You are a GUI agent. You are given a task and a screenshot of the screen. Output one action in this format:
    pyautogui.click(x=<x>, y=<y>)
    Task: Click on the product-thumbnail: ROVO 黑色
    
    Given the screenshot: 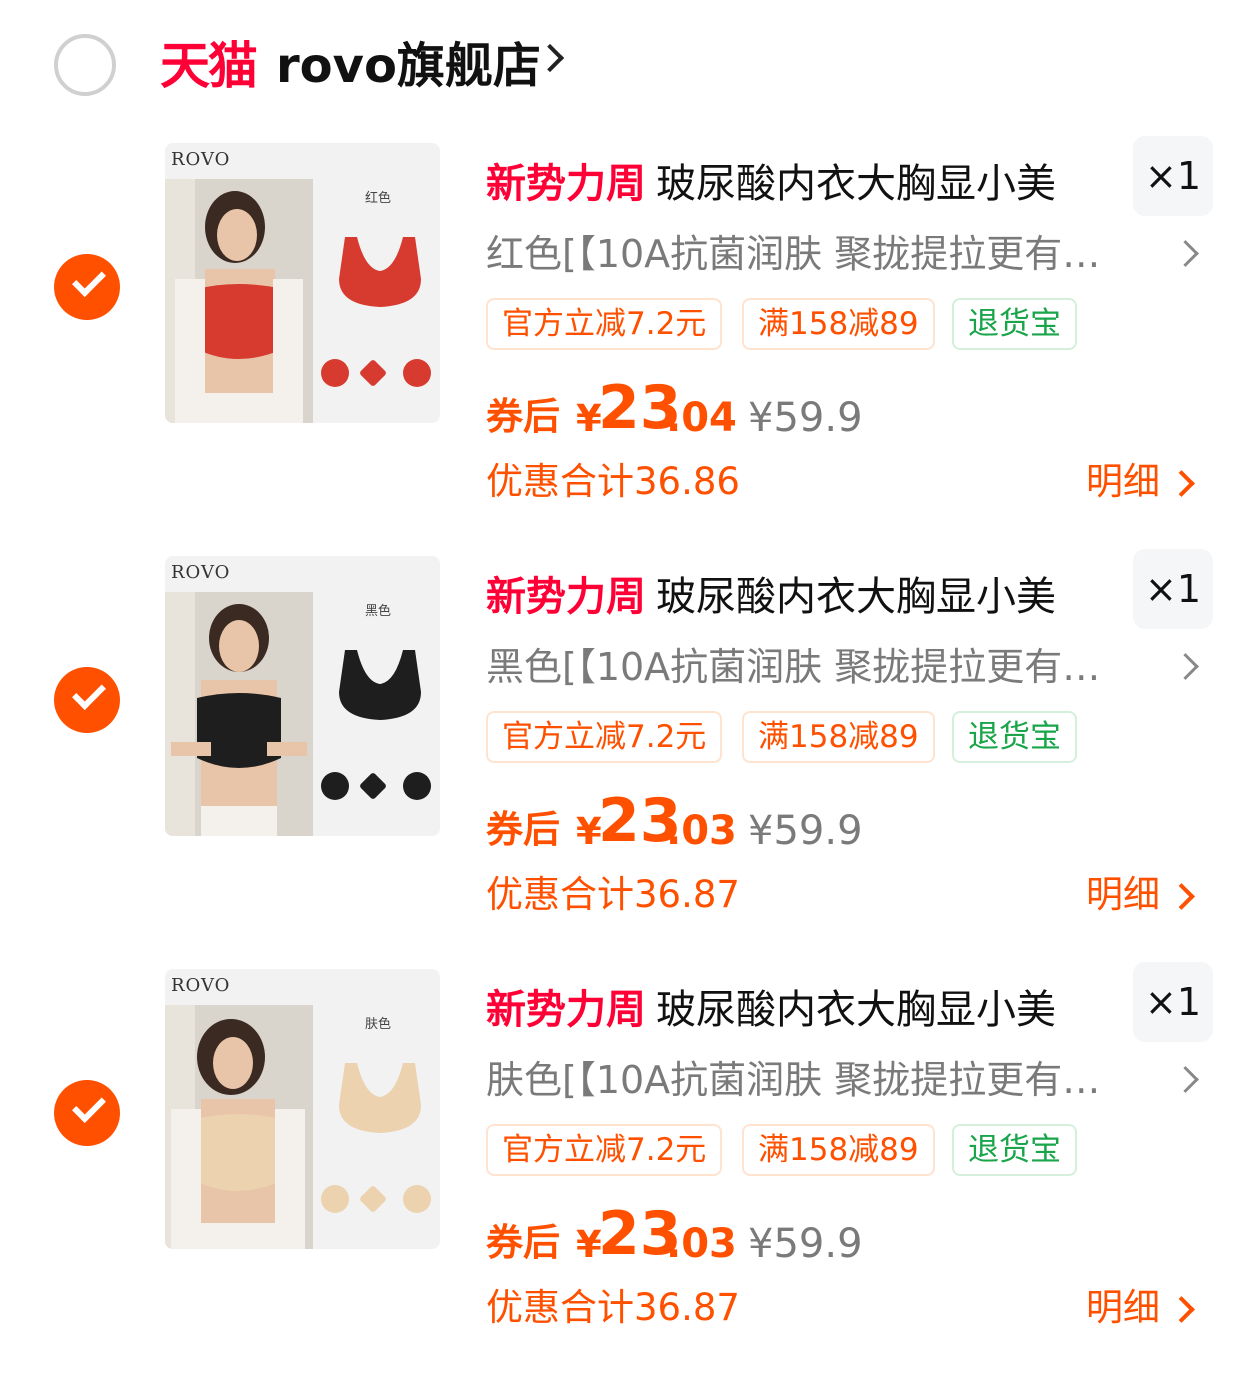 What is the action you would take?
    pyautogui.click(x=302, y=696)
    